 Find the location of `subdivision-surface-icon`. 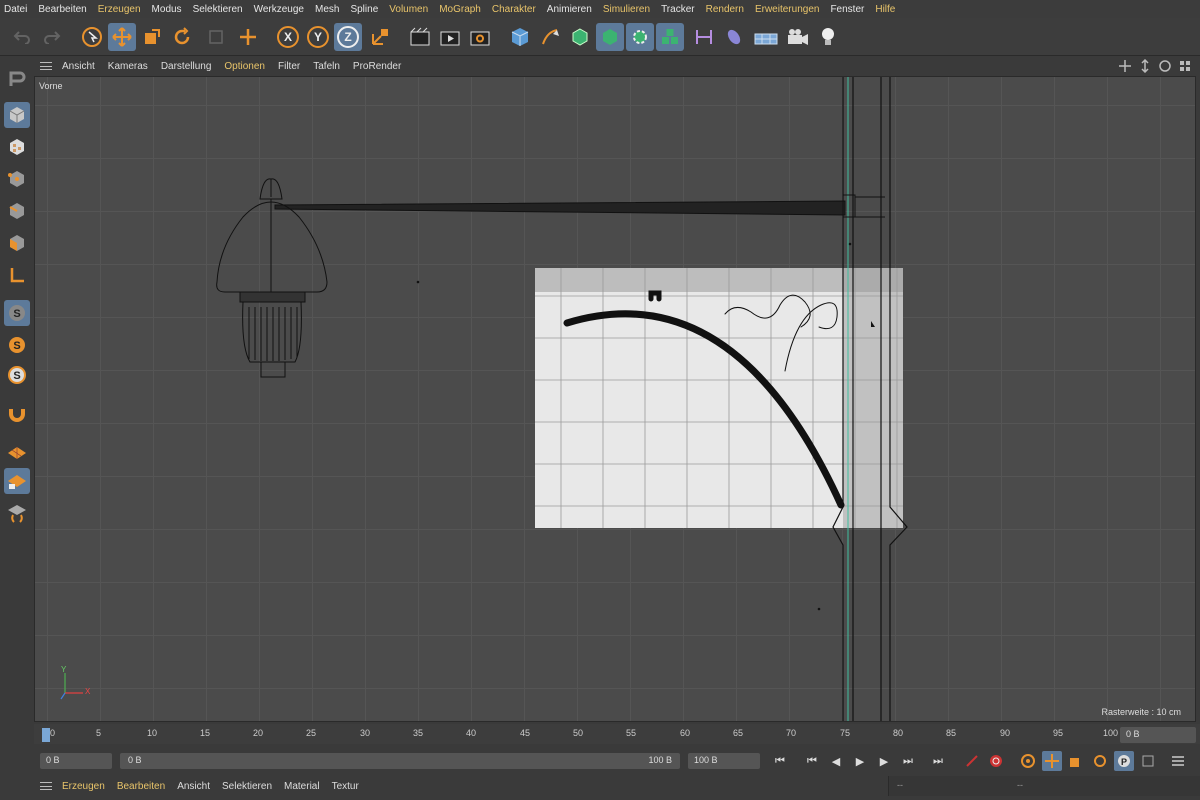

subdivision-surface-icon is located at coordinates (580, 37).